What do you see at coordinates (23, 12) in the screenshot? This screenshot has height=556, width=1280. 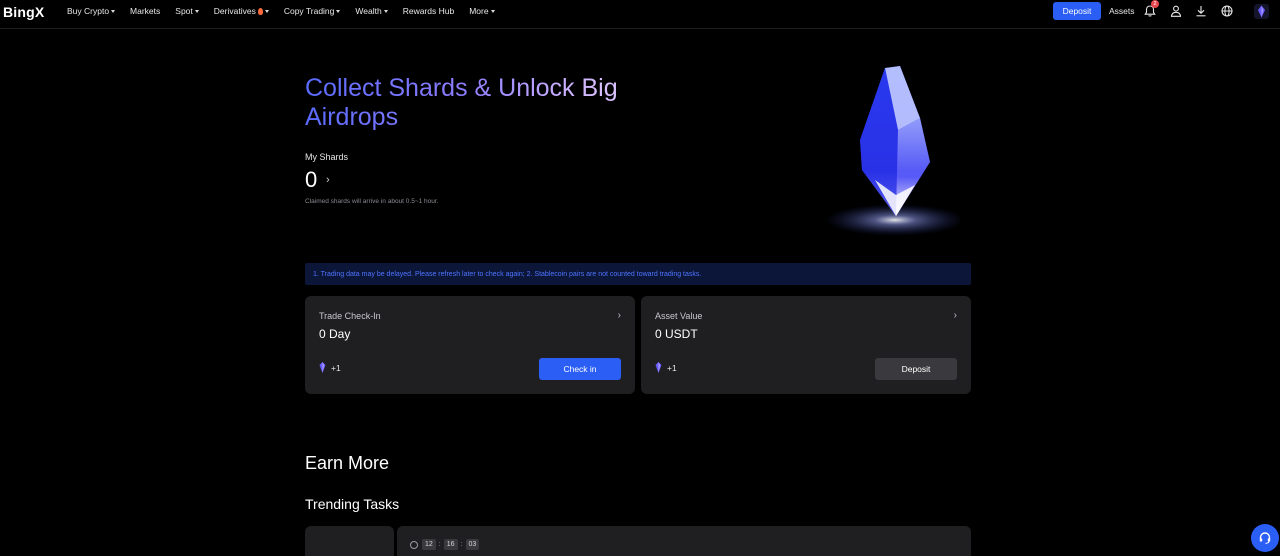 I see `bingx-logo: BingX` at bounding box center [23, 12].